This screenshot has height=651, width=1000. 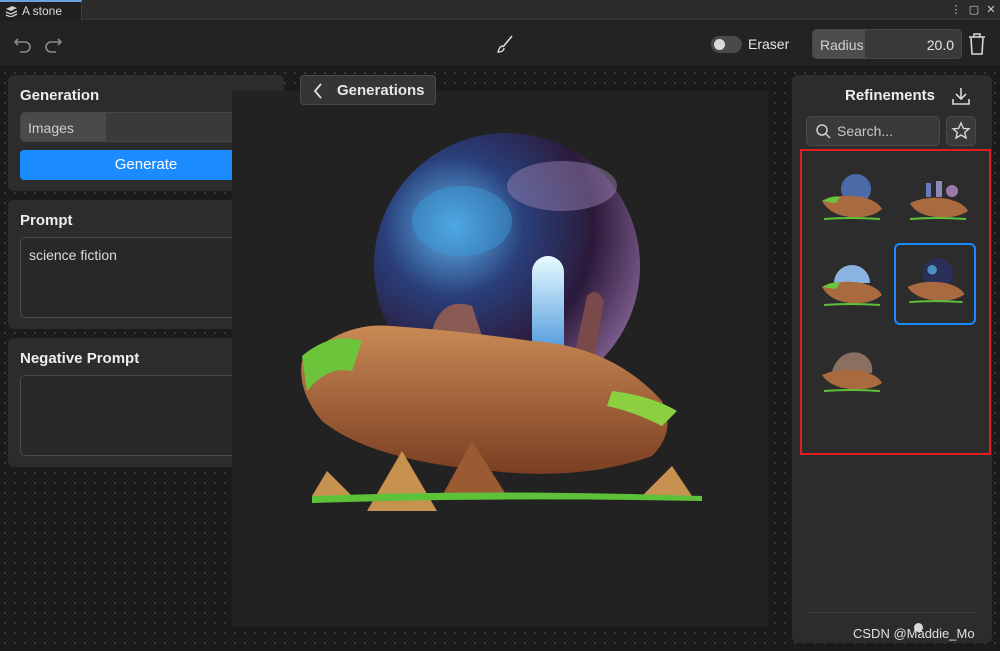 I want to click on refinement-thumbnails-grid, so click(x=895, y=302).